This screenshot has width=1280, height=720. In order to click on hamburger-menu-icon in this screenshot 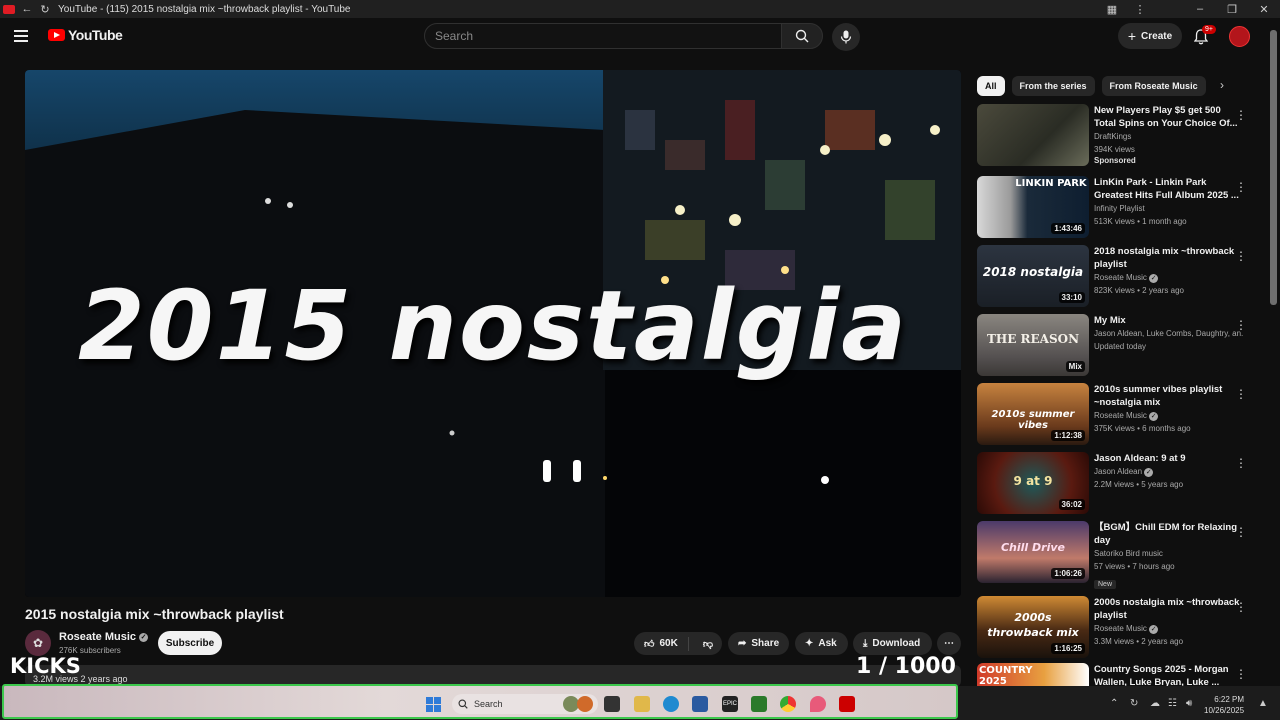, I will do `click(24, 36)`.